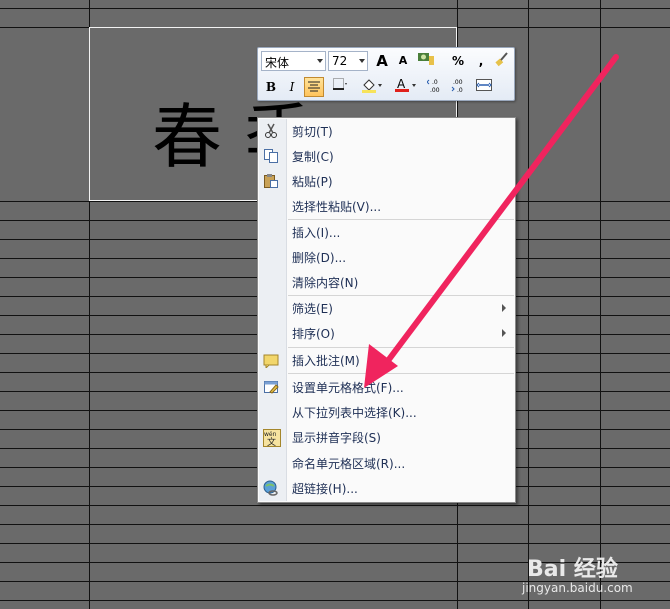 The width and height of the screenshot is (670, 609). I want to click on merge-center-button, so click(484, 87).